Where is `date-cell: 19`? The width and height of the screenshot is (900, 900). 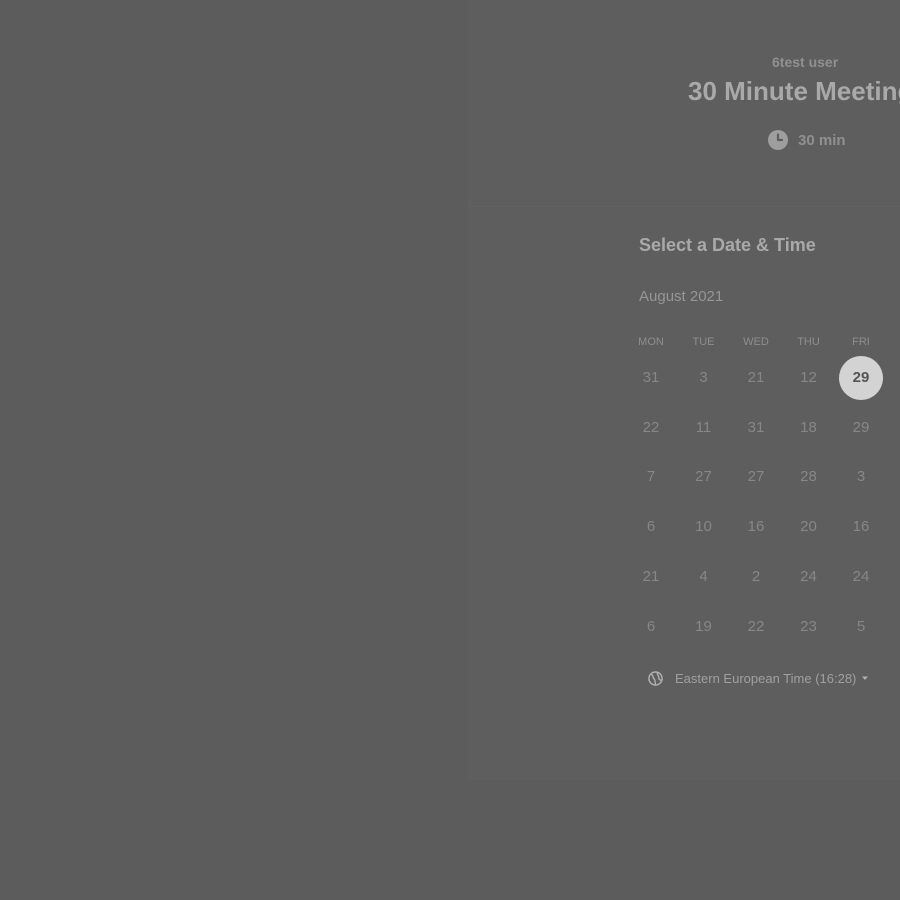 date-cell: 19 is located at coordinates (703, 626).